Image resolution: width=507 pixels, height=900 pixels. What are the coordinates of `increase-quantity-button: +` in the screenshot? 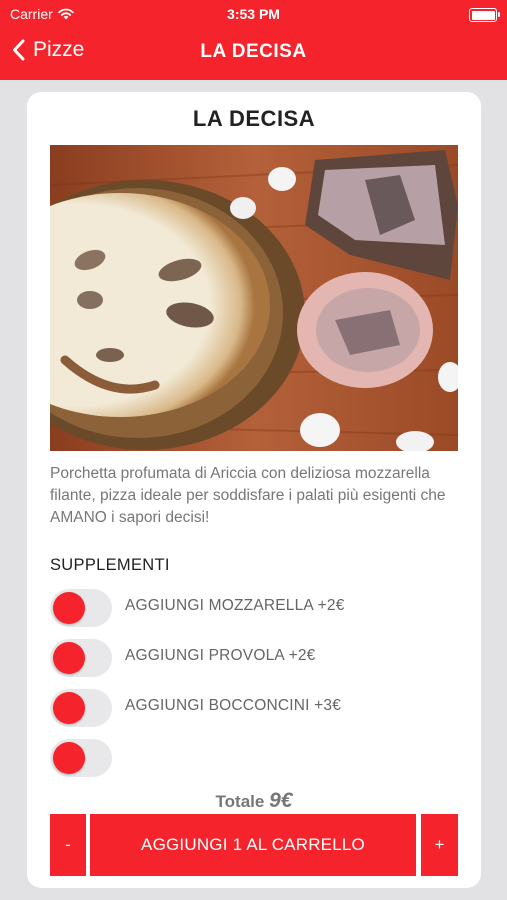 It's located at (439, 845).